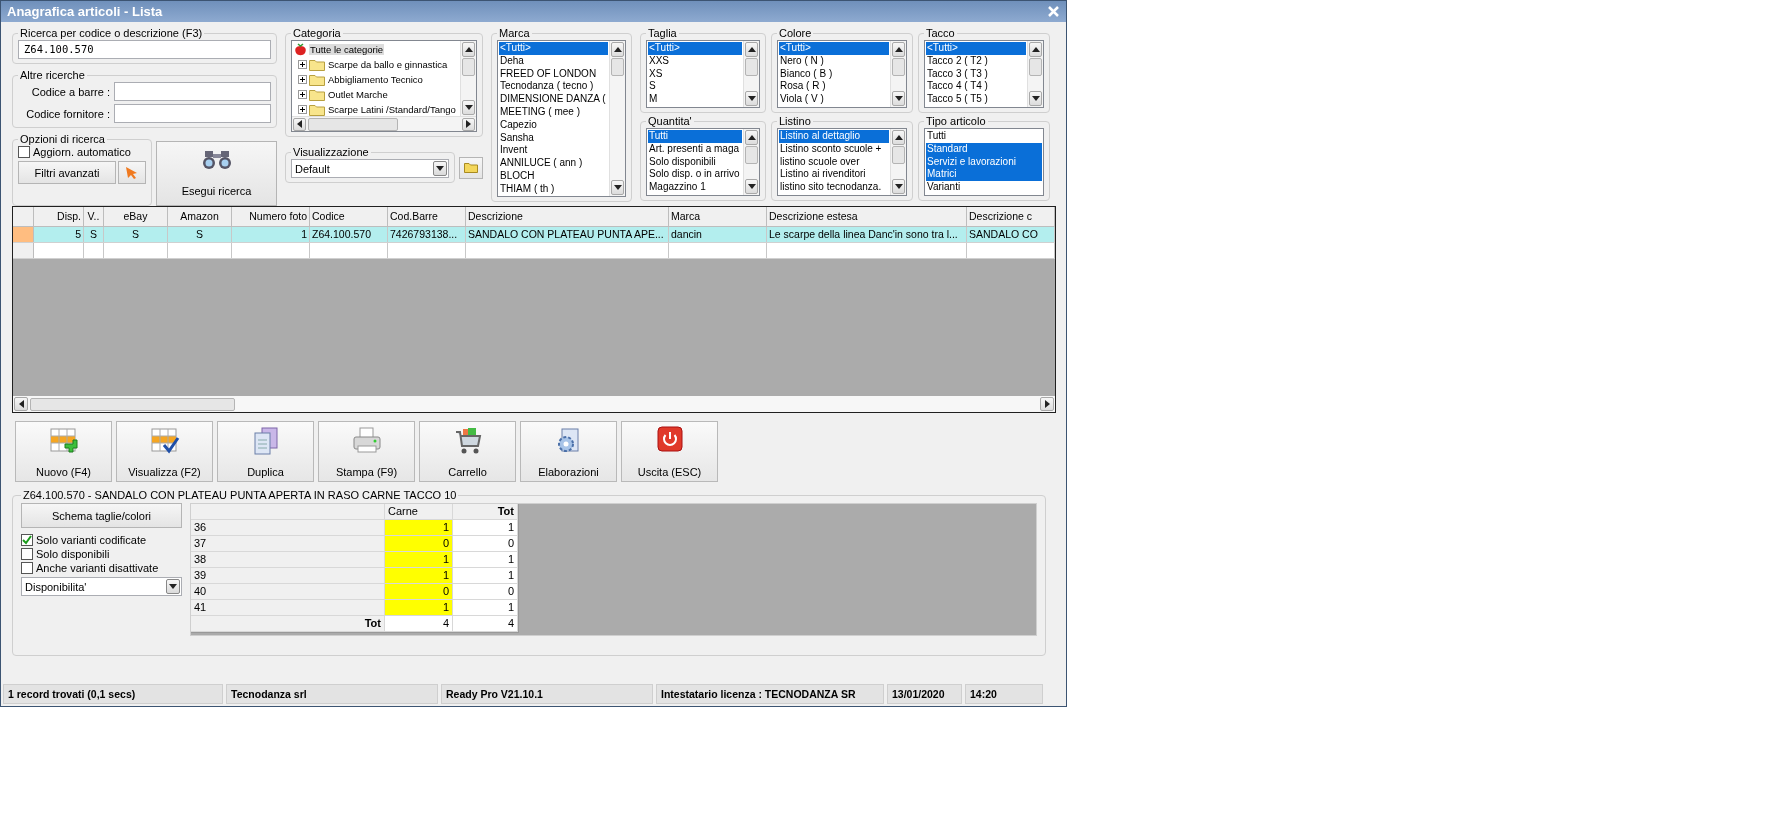  I want to click on list-item: Deha, so click(553, 61).